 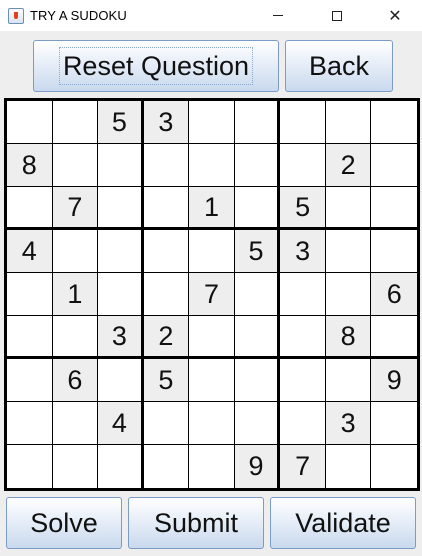 I want to click on sudoku-cell-r6-c6, so click(x=257, y=337).